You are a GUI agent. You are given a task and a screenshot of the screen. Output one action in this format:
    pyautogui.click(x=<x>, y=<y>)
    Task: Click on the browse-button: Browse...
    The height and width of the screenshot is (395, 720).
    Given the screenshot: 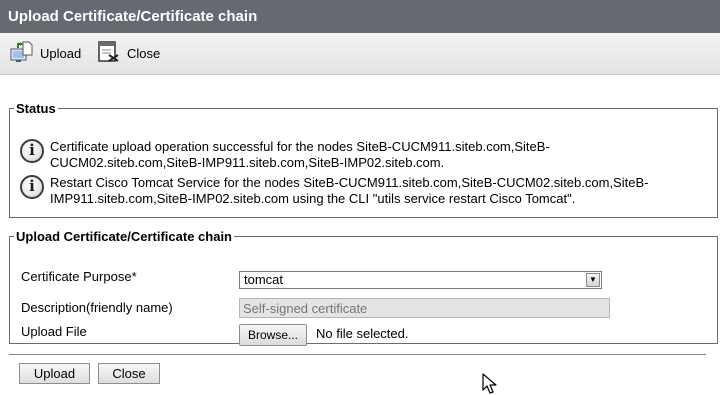 What is the action you would take?
    pyautogui.click(x=273, y=335)
    